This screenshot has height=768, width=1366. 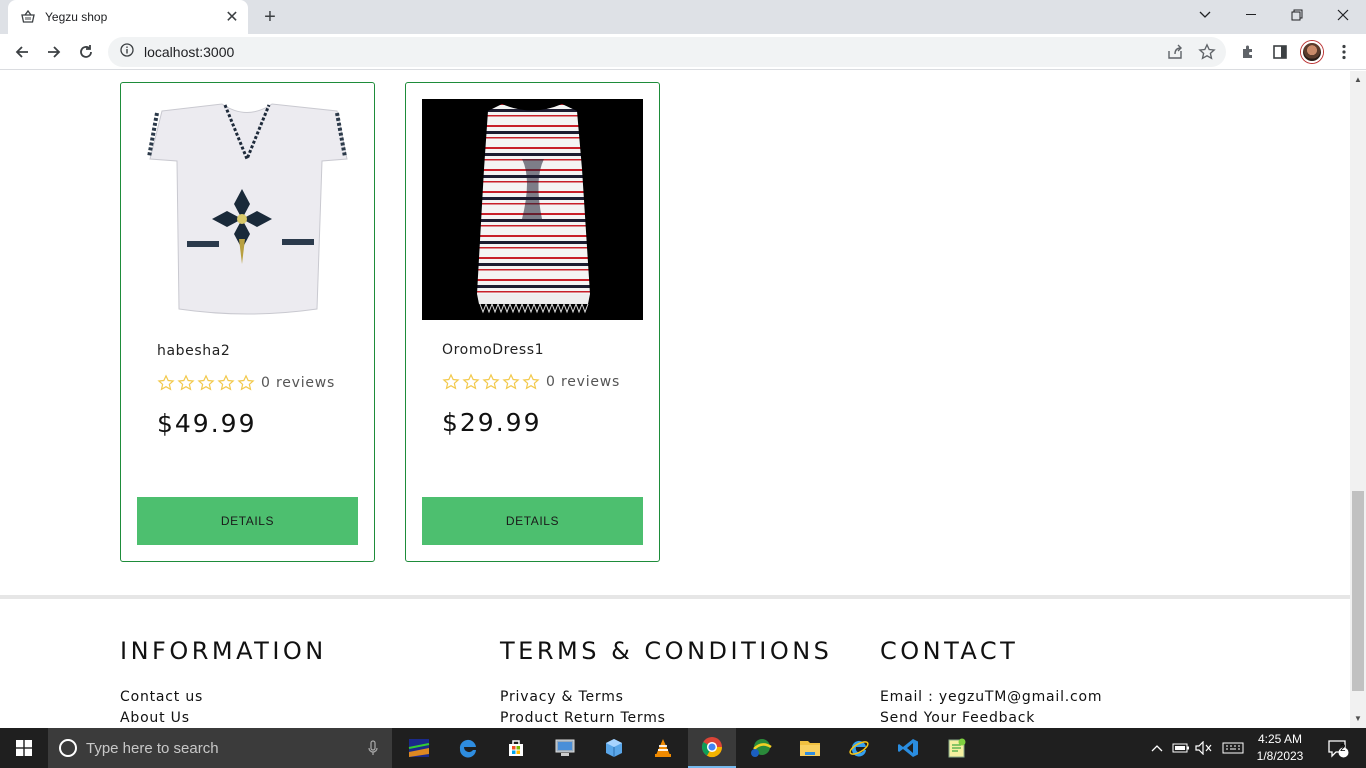 What do you see at coordinates (270, 17) in the screenshot?
I see `new-tab-icon: +` at bounding box center [270, 17].